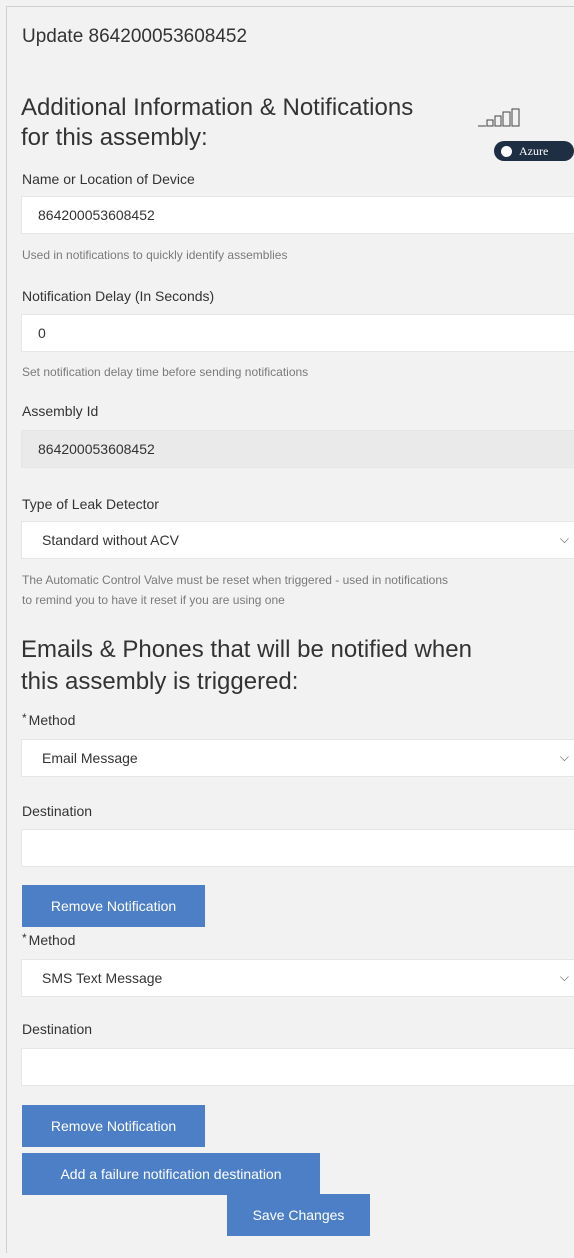 This screenshot has height=1258, width=574. What do you see at coordinates (297, 540) in the screenshot?
I see `leak-detector-select: Standard without ACV ⌵` at bounding box center [297, 540].